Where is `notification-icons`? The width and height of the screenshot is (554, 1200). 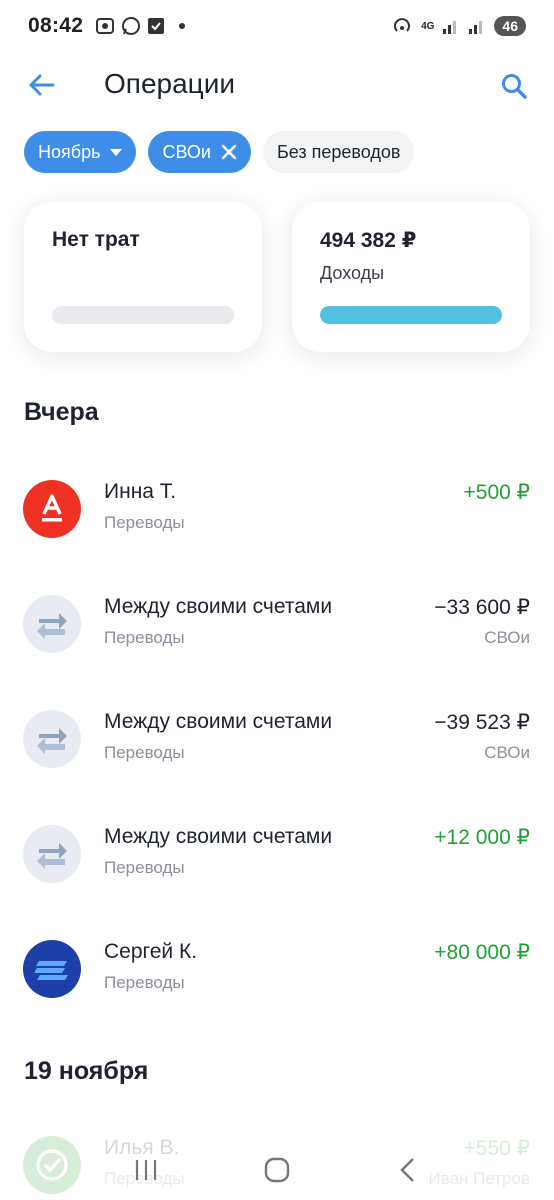
notification-icons is located at coordinates (130, 26).